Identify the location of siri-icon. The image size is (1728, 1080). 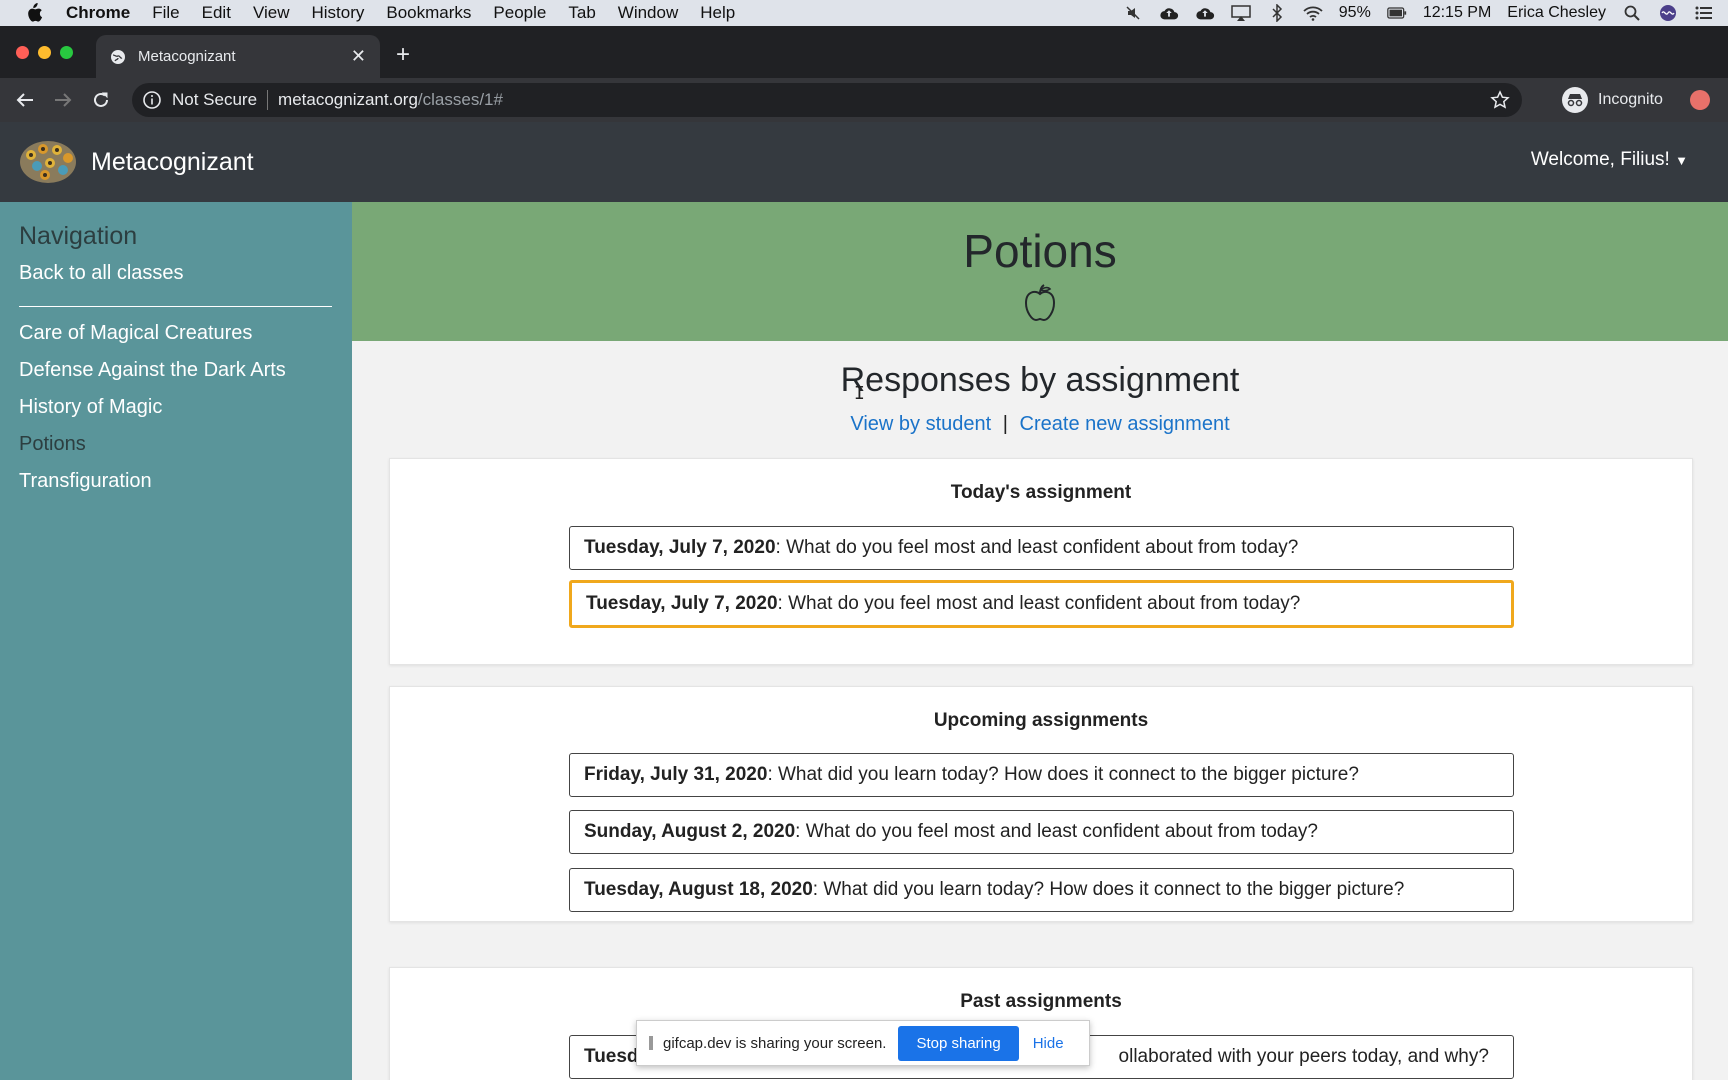
(1668, 13).